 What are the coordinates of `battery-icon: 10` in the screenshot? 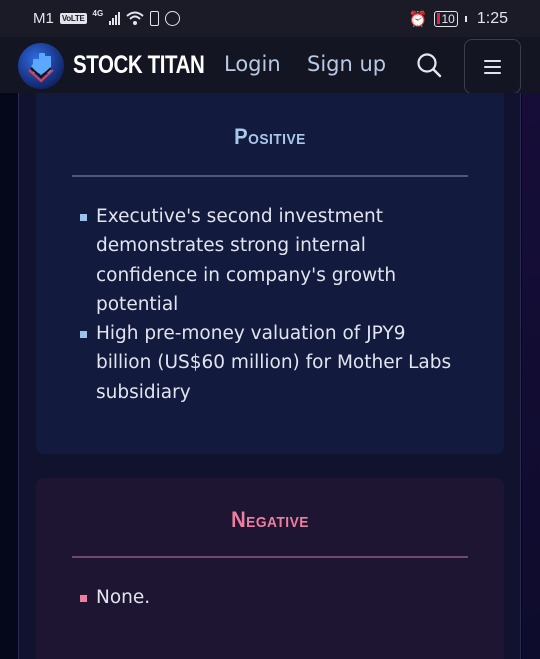 It's located at (445, 18).